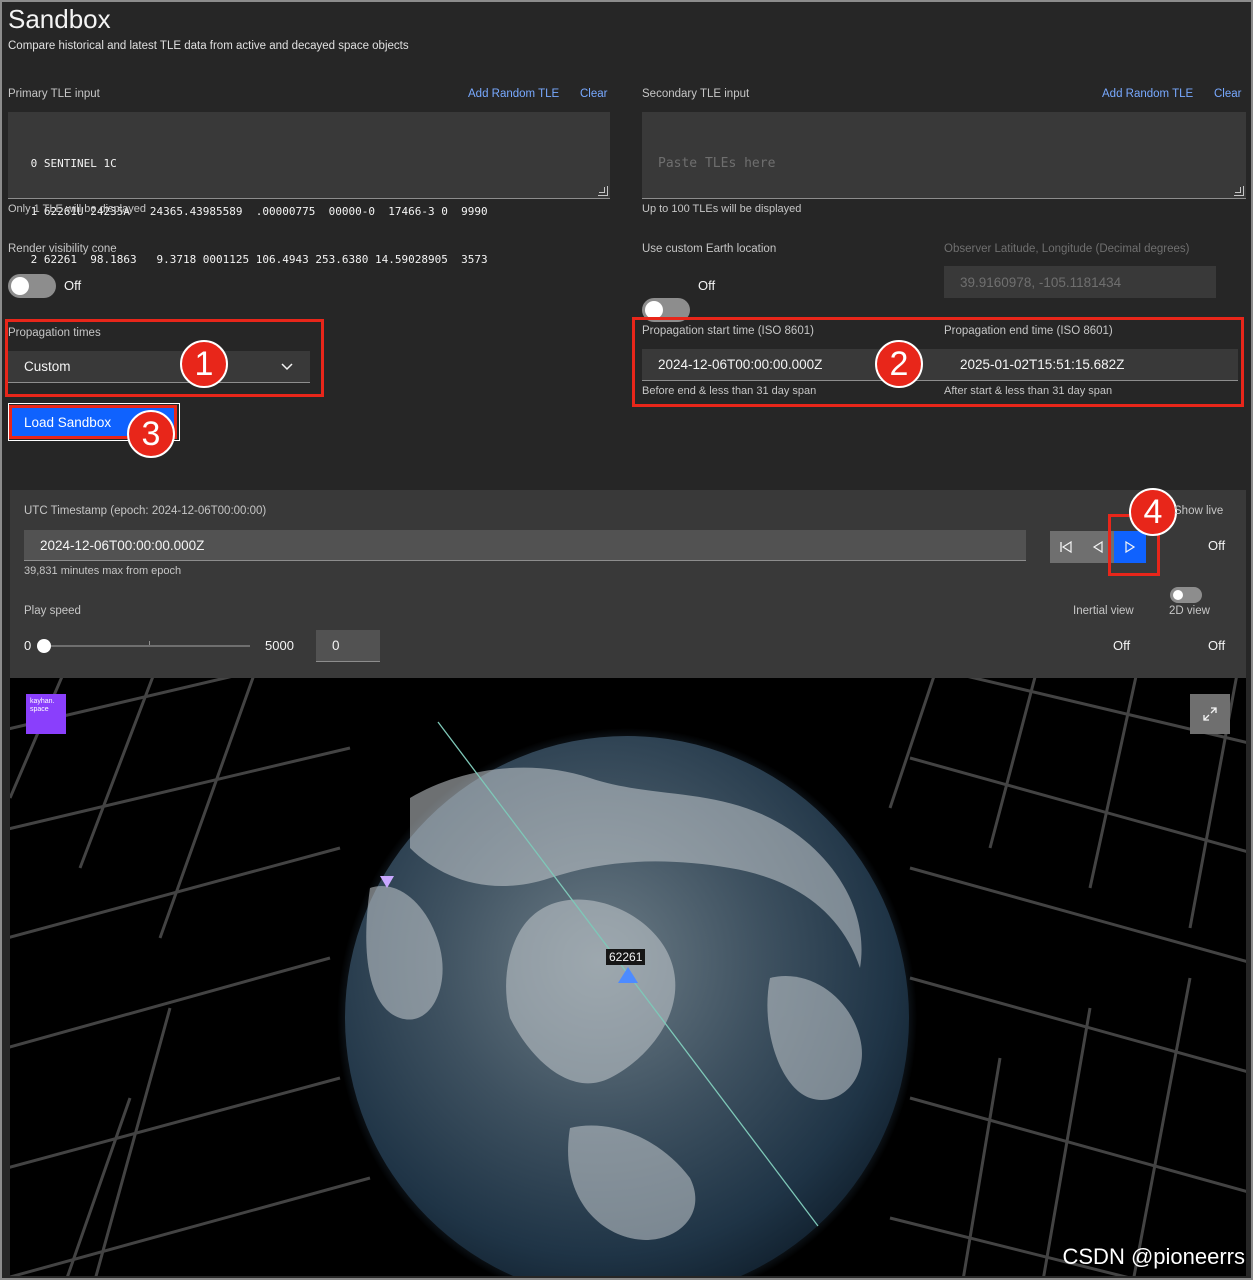 The image size is (1253, 1280). I want to click on primary-tle-label: Primary TLE input, so click(54, 94).